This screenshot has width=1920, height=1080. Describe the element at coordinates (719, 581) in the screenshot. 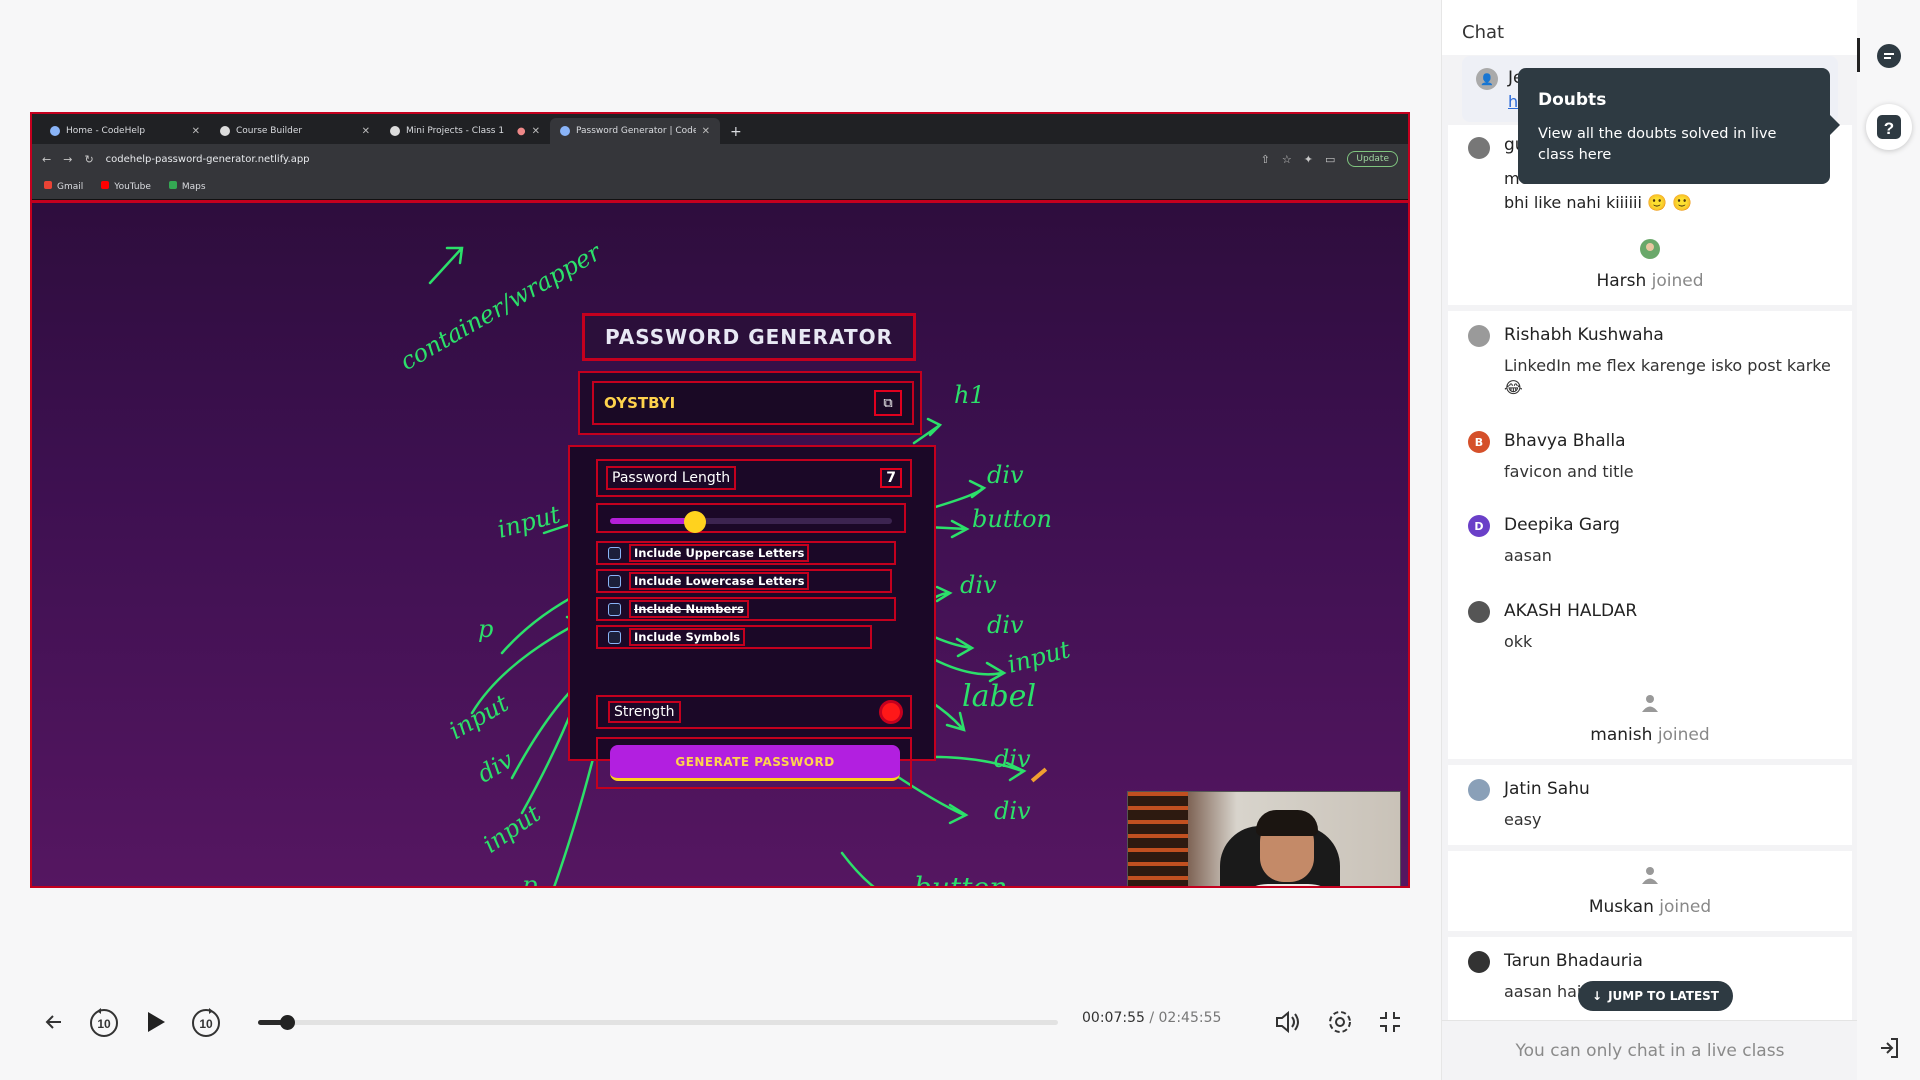

I see `option-label: Include Lowercase Letters` at that location.